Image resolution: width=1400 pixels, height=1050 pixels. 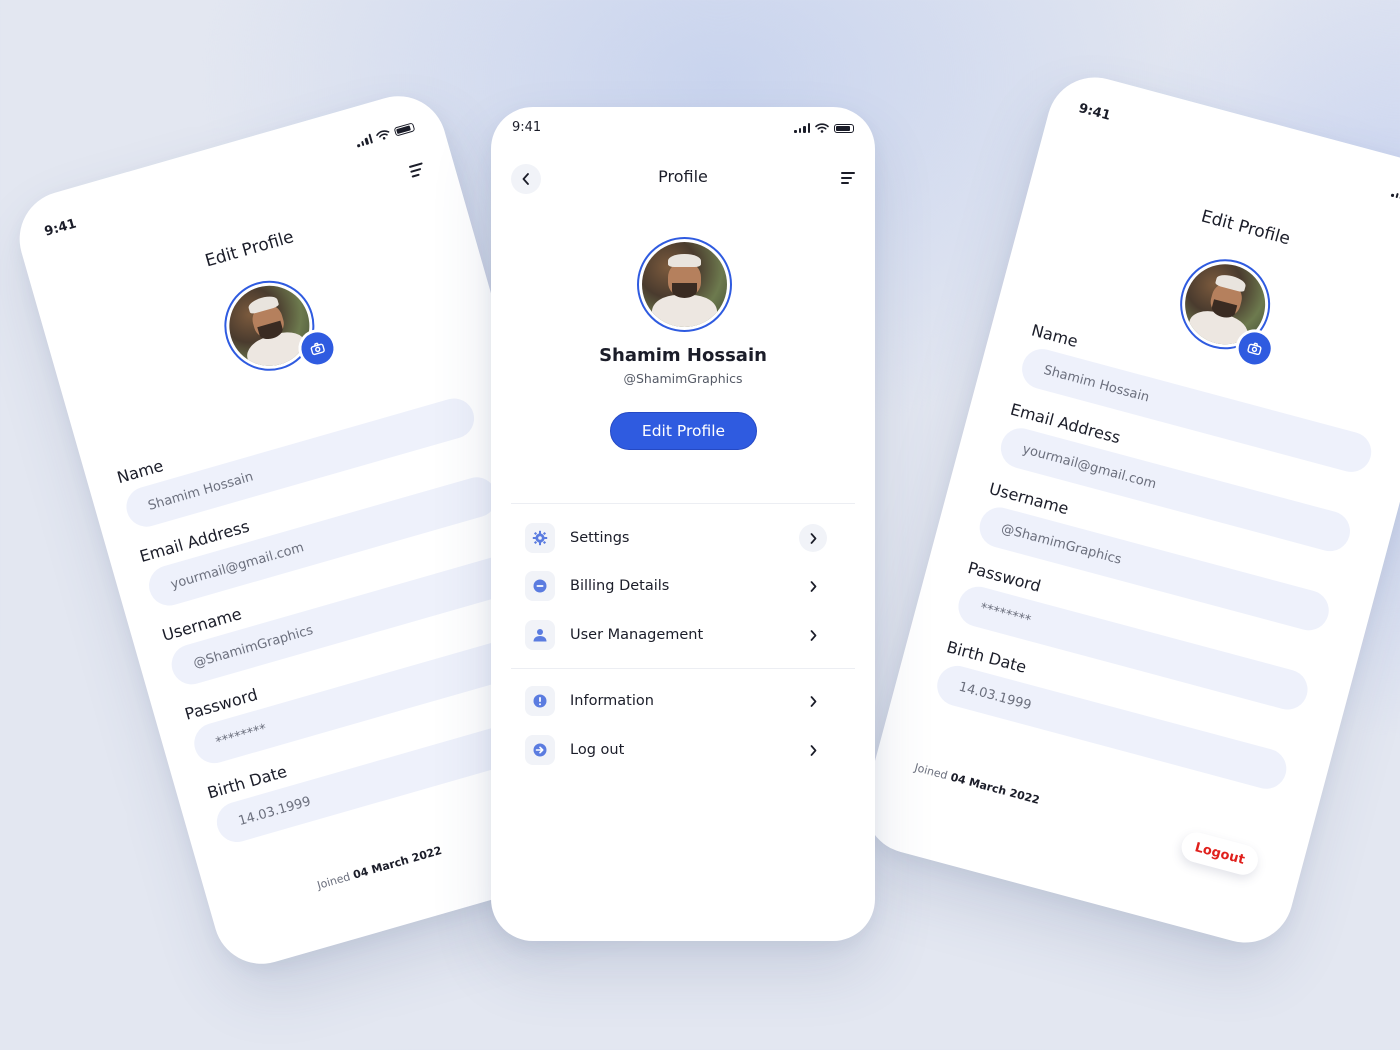 What do you see at coordinates (1220, 854) in the screenshot?
I see `logout-button: Logout` at bounding box center [1220, 854].